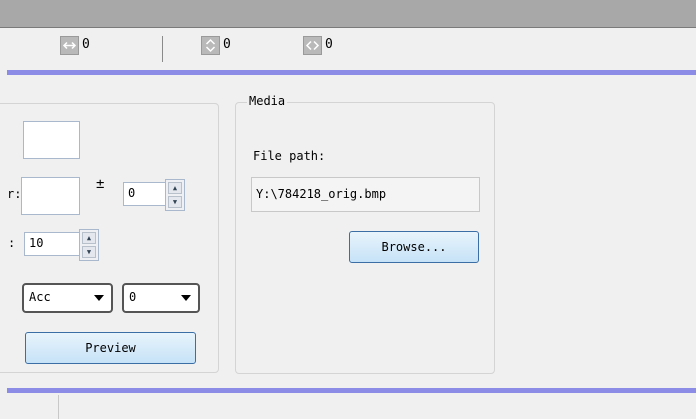 The image size is (696, 419). Describe the element at coordinates (348, 13) in the screenshot. I see `window-title-bar` at that location.